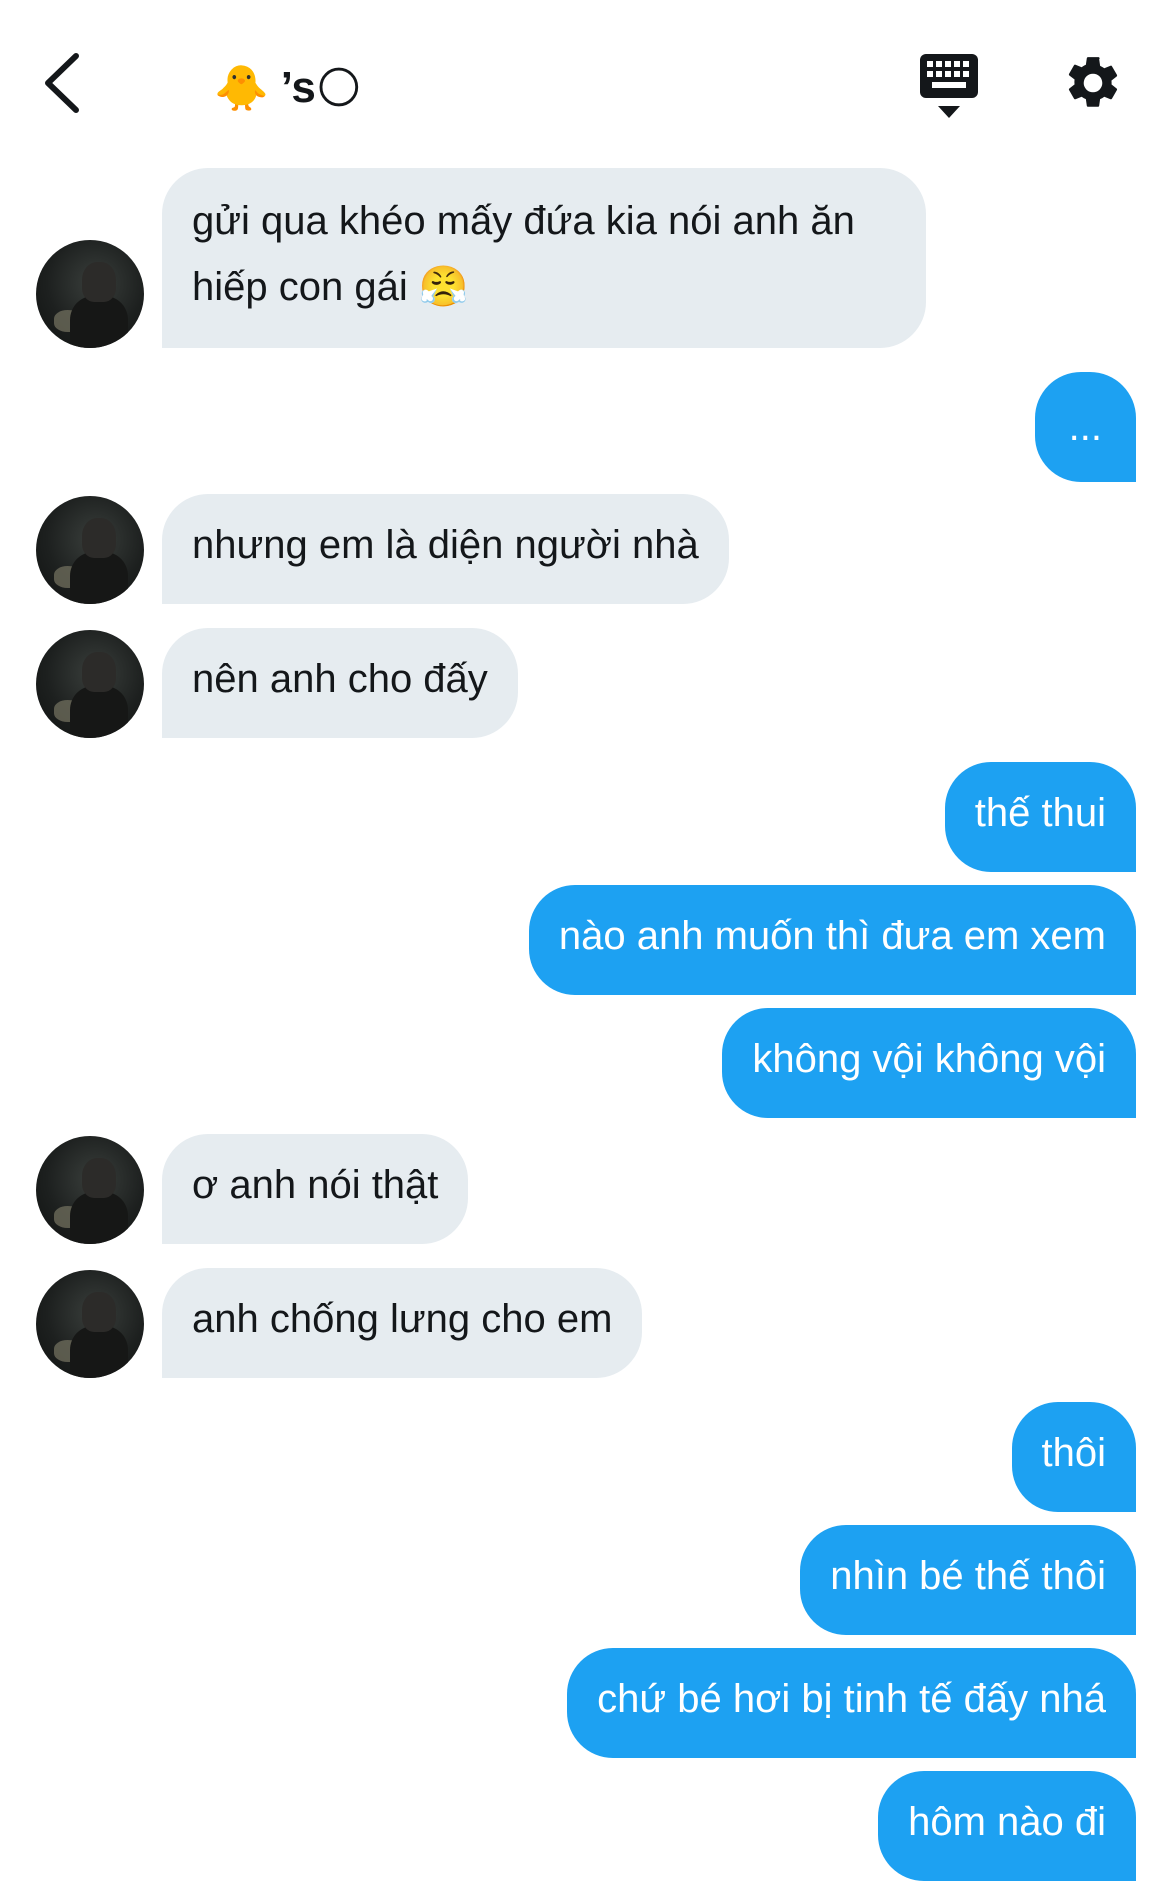 The height and width of the screenshot is (1894, 1170). Describe the element at coordinates (445, 549) in the screenshot. I see `message-bubble-incoming: nhưng em là diện người nhà` at that location.